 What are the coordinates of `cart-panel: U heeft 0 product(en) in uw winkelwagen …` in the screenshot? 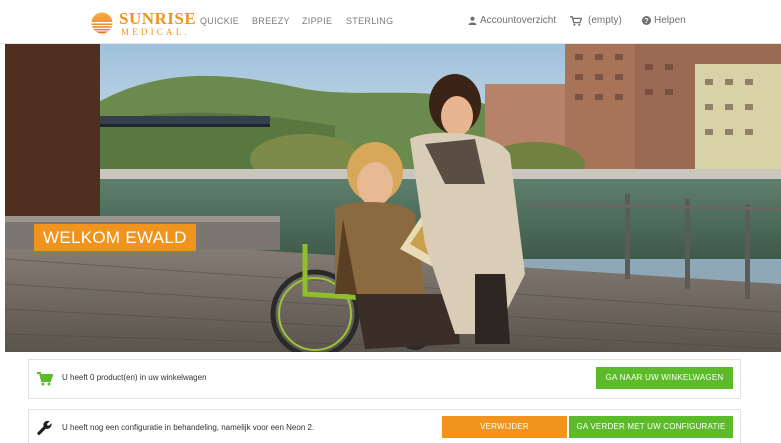 It's located at (384, 379).